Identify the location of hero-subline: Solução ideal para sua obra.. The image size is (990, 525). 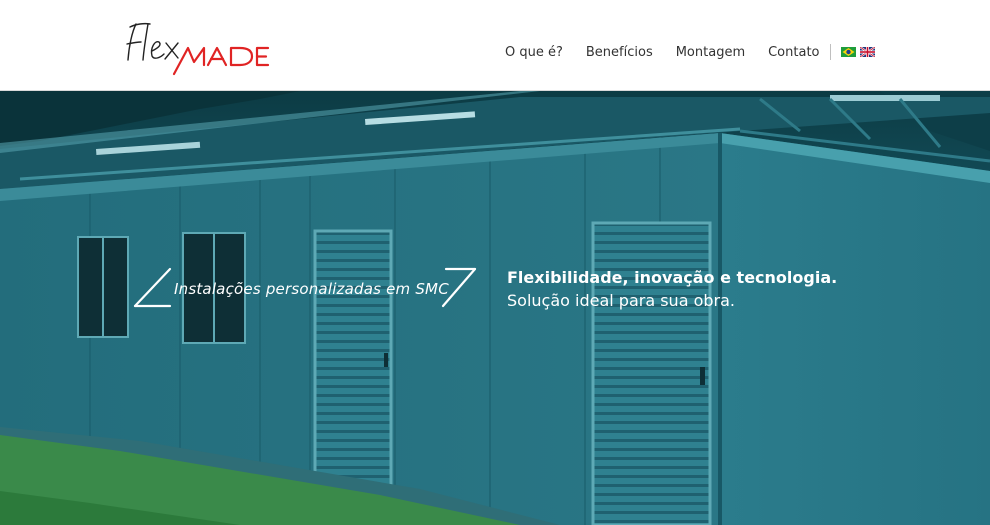
(621, 300).